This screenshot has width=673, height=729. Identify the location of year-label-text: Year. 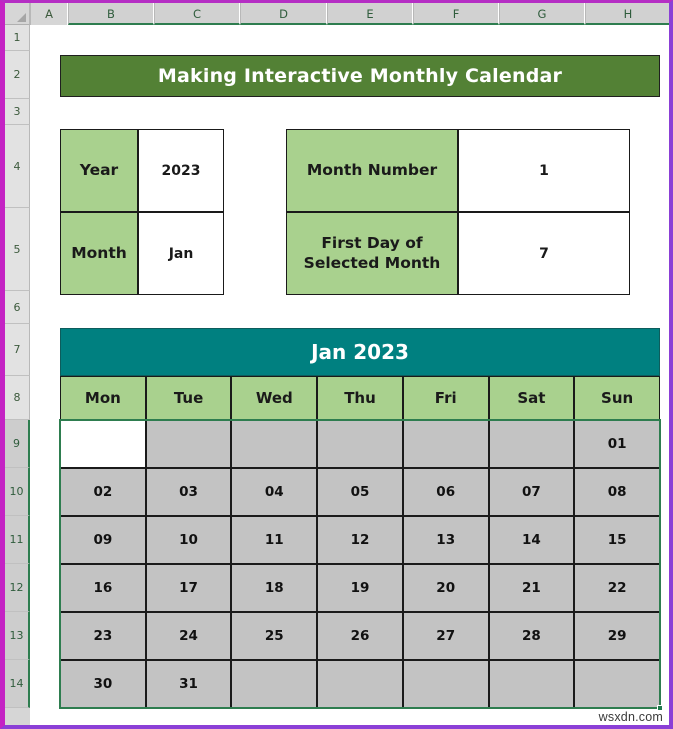
(99, 169).